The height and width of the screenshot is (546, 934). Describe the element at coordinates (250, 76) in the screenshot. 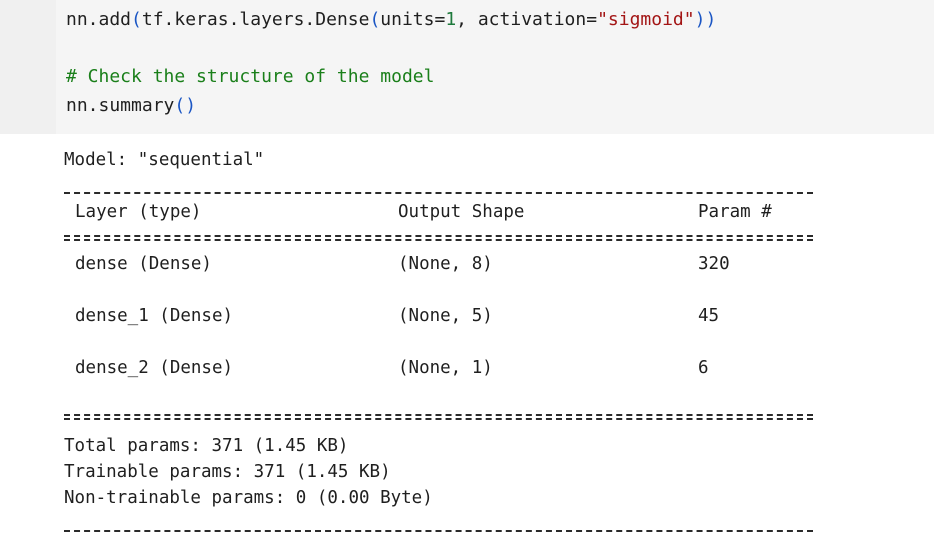

I see `code-comment: # Check the structure of the model` at that location.